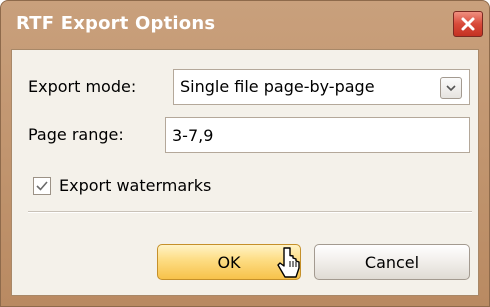  Describe the element at coordinates (135, 185) in the screenshot. I see `export-watermarks-label: Export watermarks` at that location.